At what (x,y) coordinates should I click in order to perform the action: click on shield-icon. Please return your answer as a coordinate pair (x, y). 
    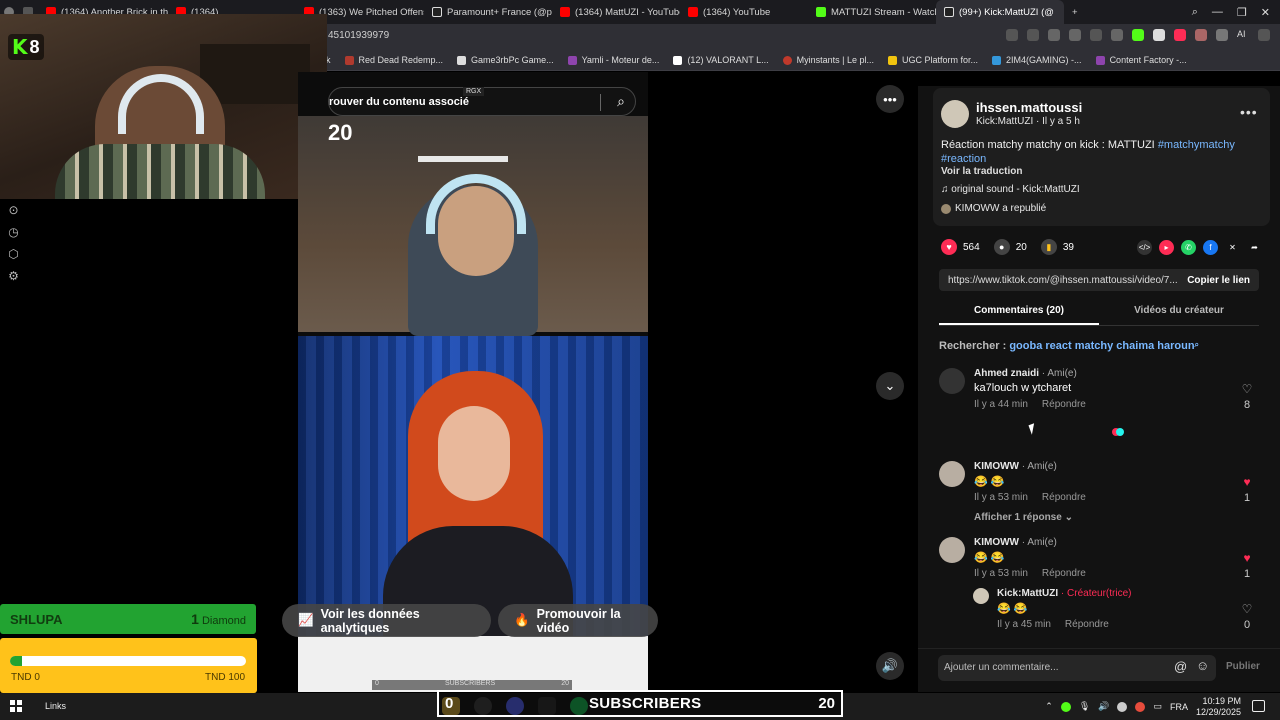
    Looking at the image, I should click on (1054, 35).